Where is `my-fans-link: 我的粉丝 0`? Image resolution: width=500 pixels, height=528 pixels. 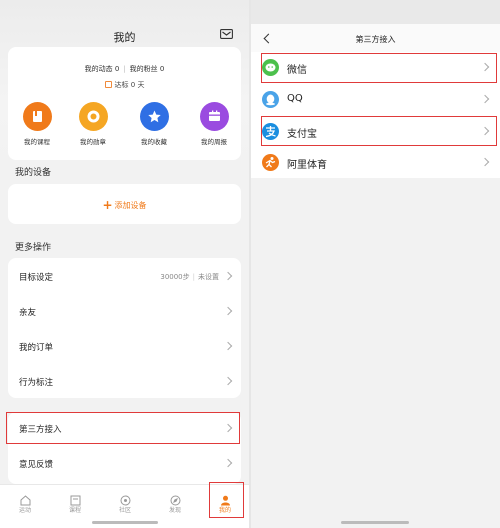
my-fans-link: 我的粉丝 0 is located at coordinates (147, 69).